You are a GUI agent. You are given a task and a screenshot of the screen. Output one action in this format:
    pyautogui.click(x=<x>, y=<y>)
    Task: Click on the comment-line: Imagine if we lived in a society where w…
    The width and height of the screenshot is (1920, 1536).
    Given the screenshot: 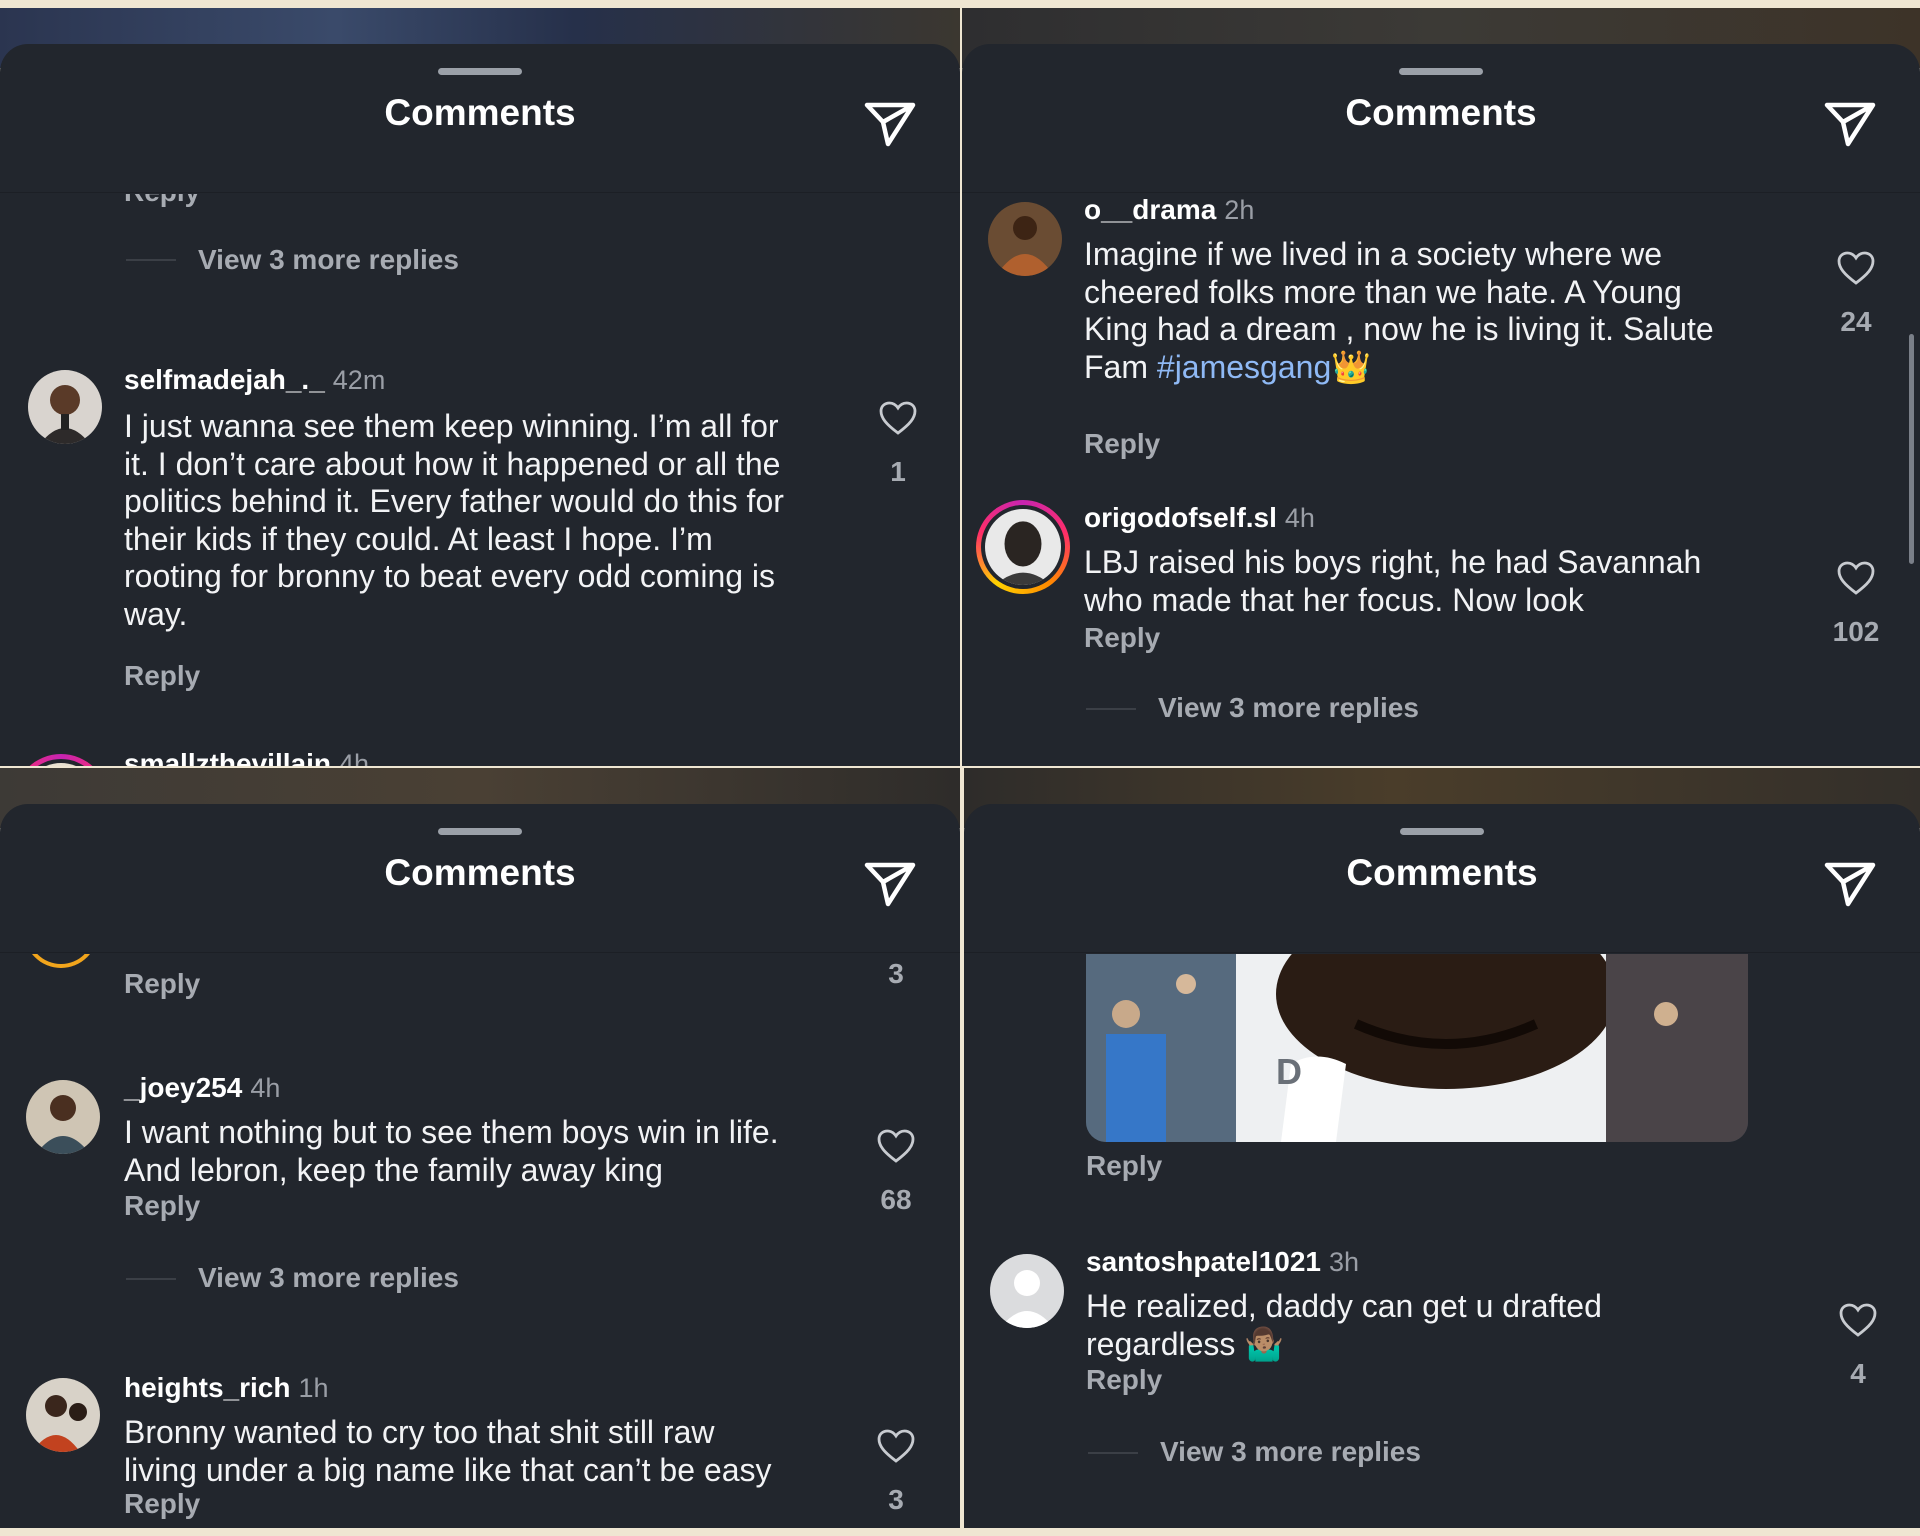 What is the action you would take?
    pyautogui.click(x=1373, y=254)
    